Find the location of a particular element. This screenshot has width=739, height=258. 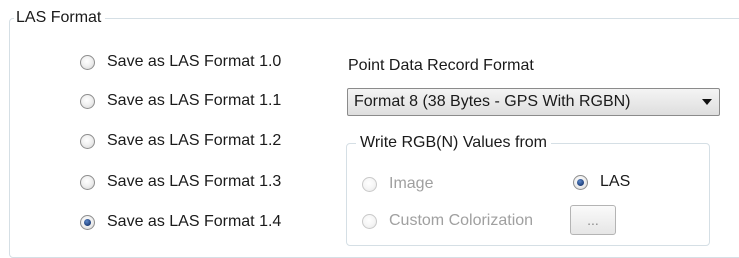

radio-rgb-image: Image is located at coordinates (397, 184).